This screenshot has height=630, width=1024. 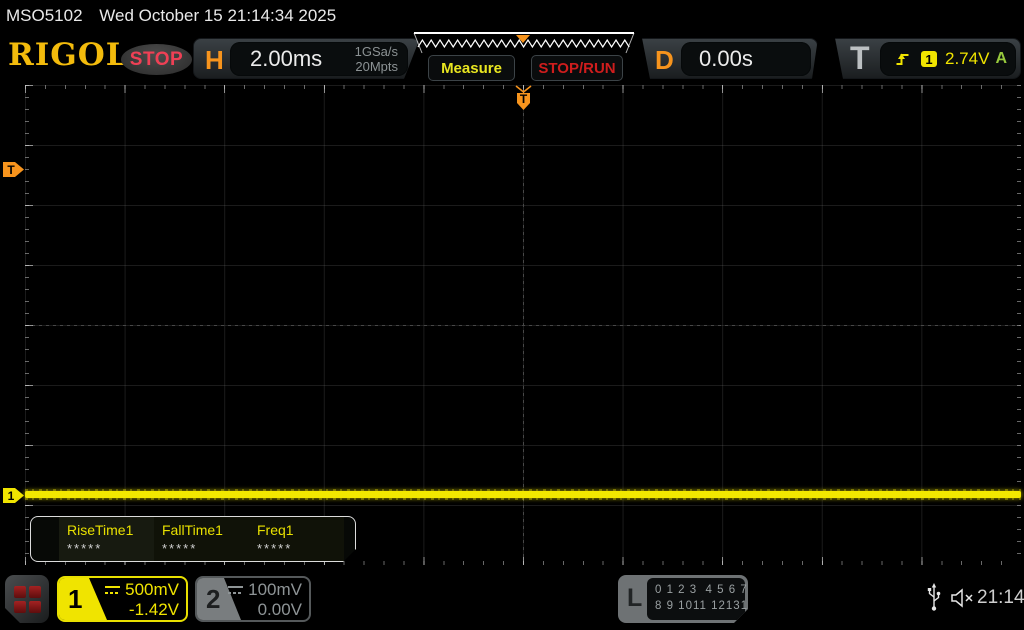 I want to click on digital-channels-readout: 0 1 2 3 4 5 6 7 8 9 1011 12131415, so click(x=696, y=599).